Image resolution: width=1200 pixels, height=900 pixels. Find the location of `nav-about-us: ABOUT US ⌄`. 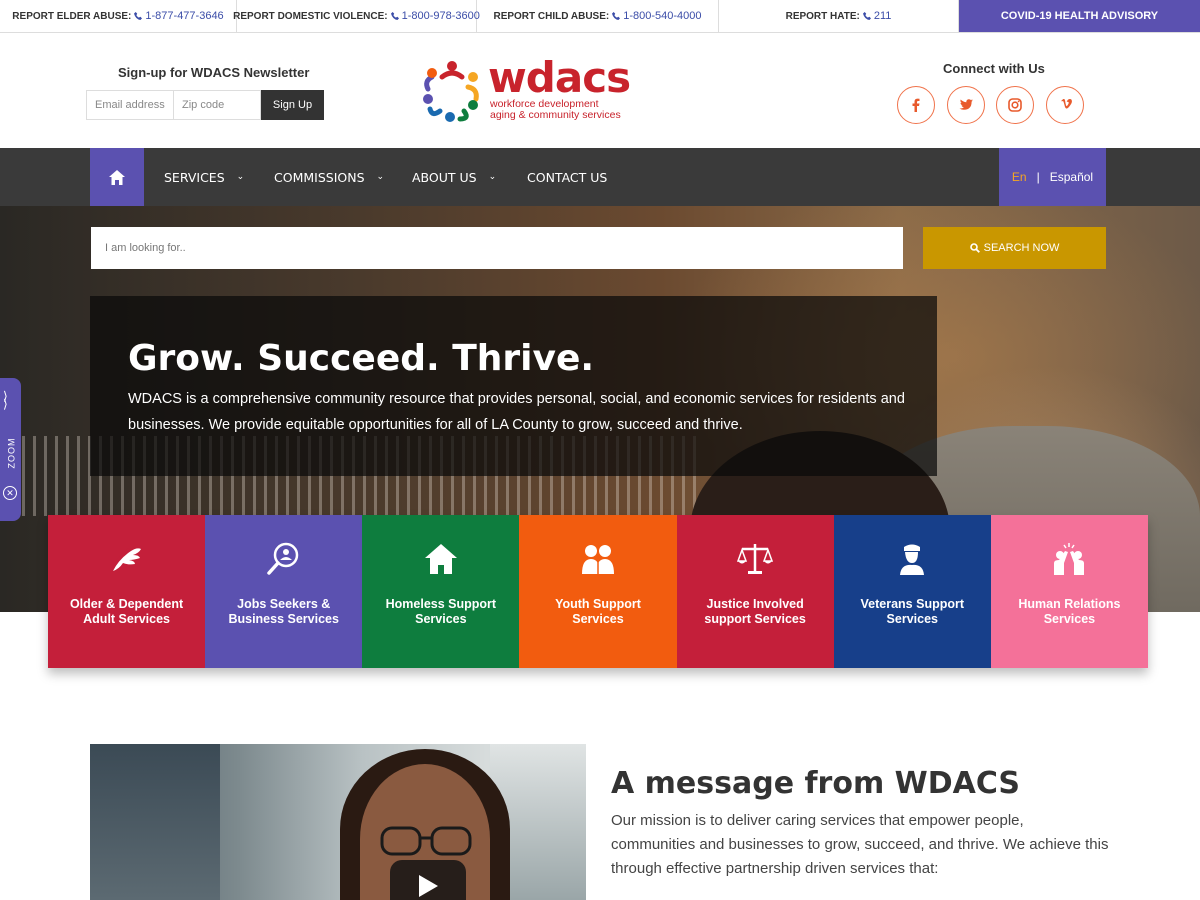

nav-about-us: ABOUT US ⌄ is located at coordinates (454, 177).